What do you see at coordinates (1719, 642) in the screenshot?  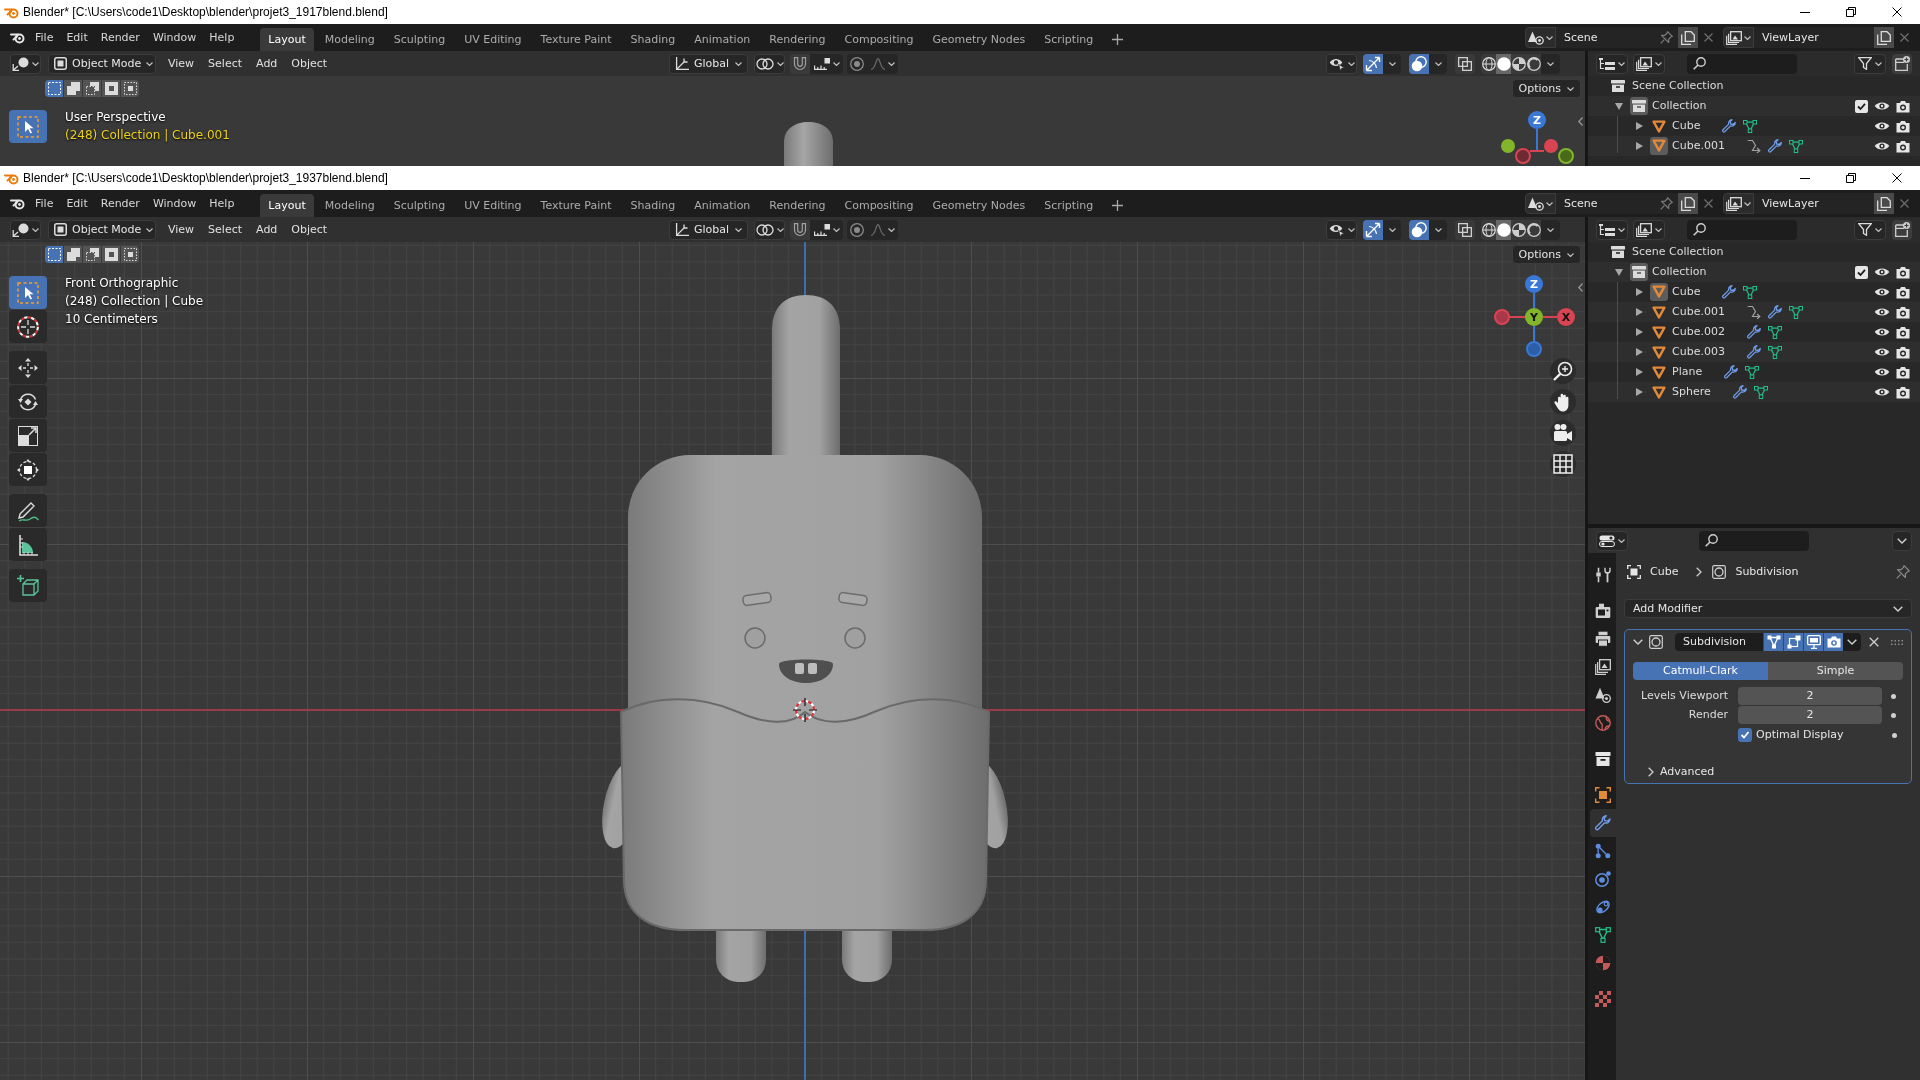 I see `name-field: Subdivision` at bounding box center [1719, 642].